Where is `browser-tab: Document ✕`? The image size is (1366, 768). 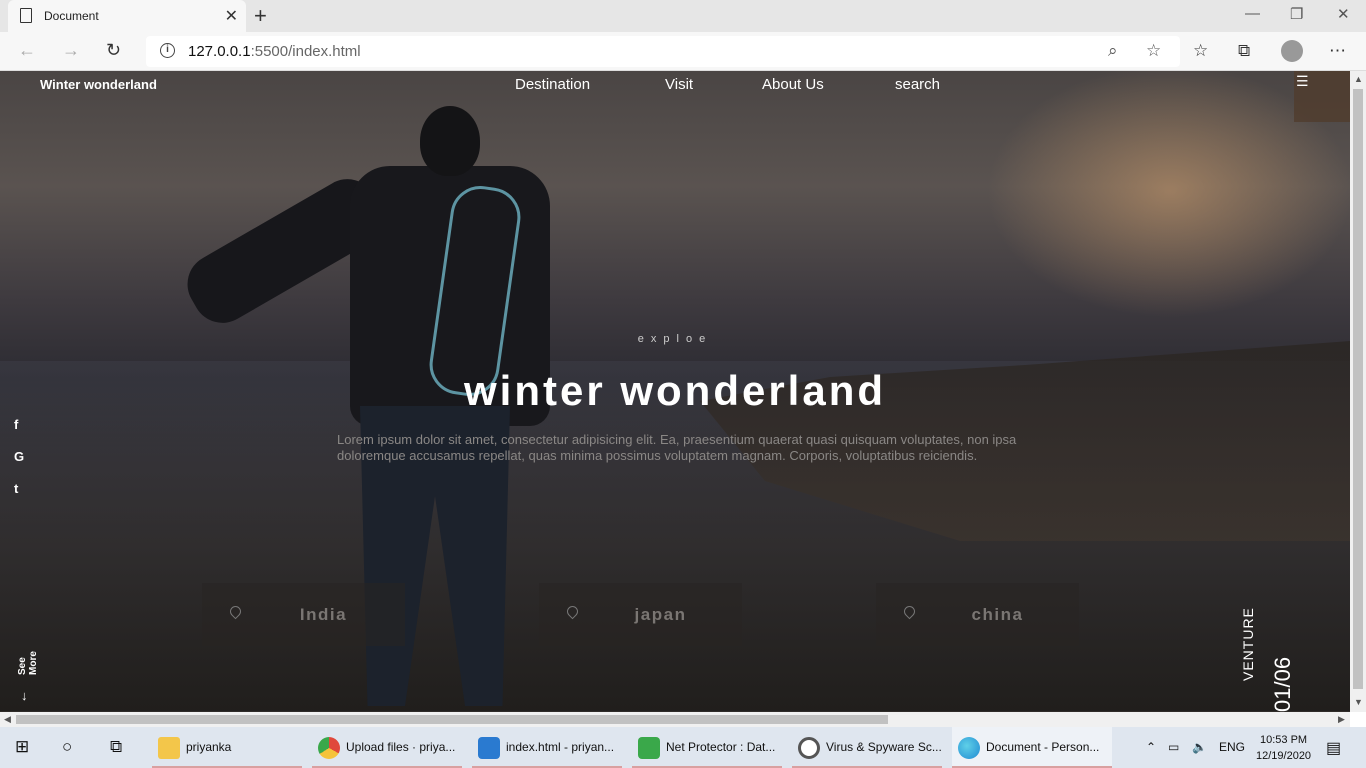 browser-tab: Document ✕ is located at coordinates (127, 16).